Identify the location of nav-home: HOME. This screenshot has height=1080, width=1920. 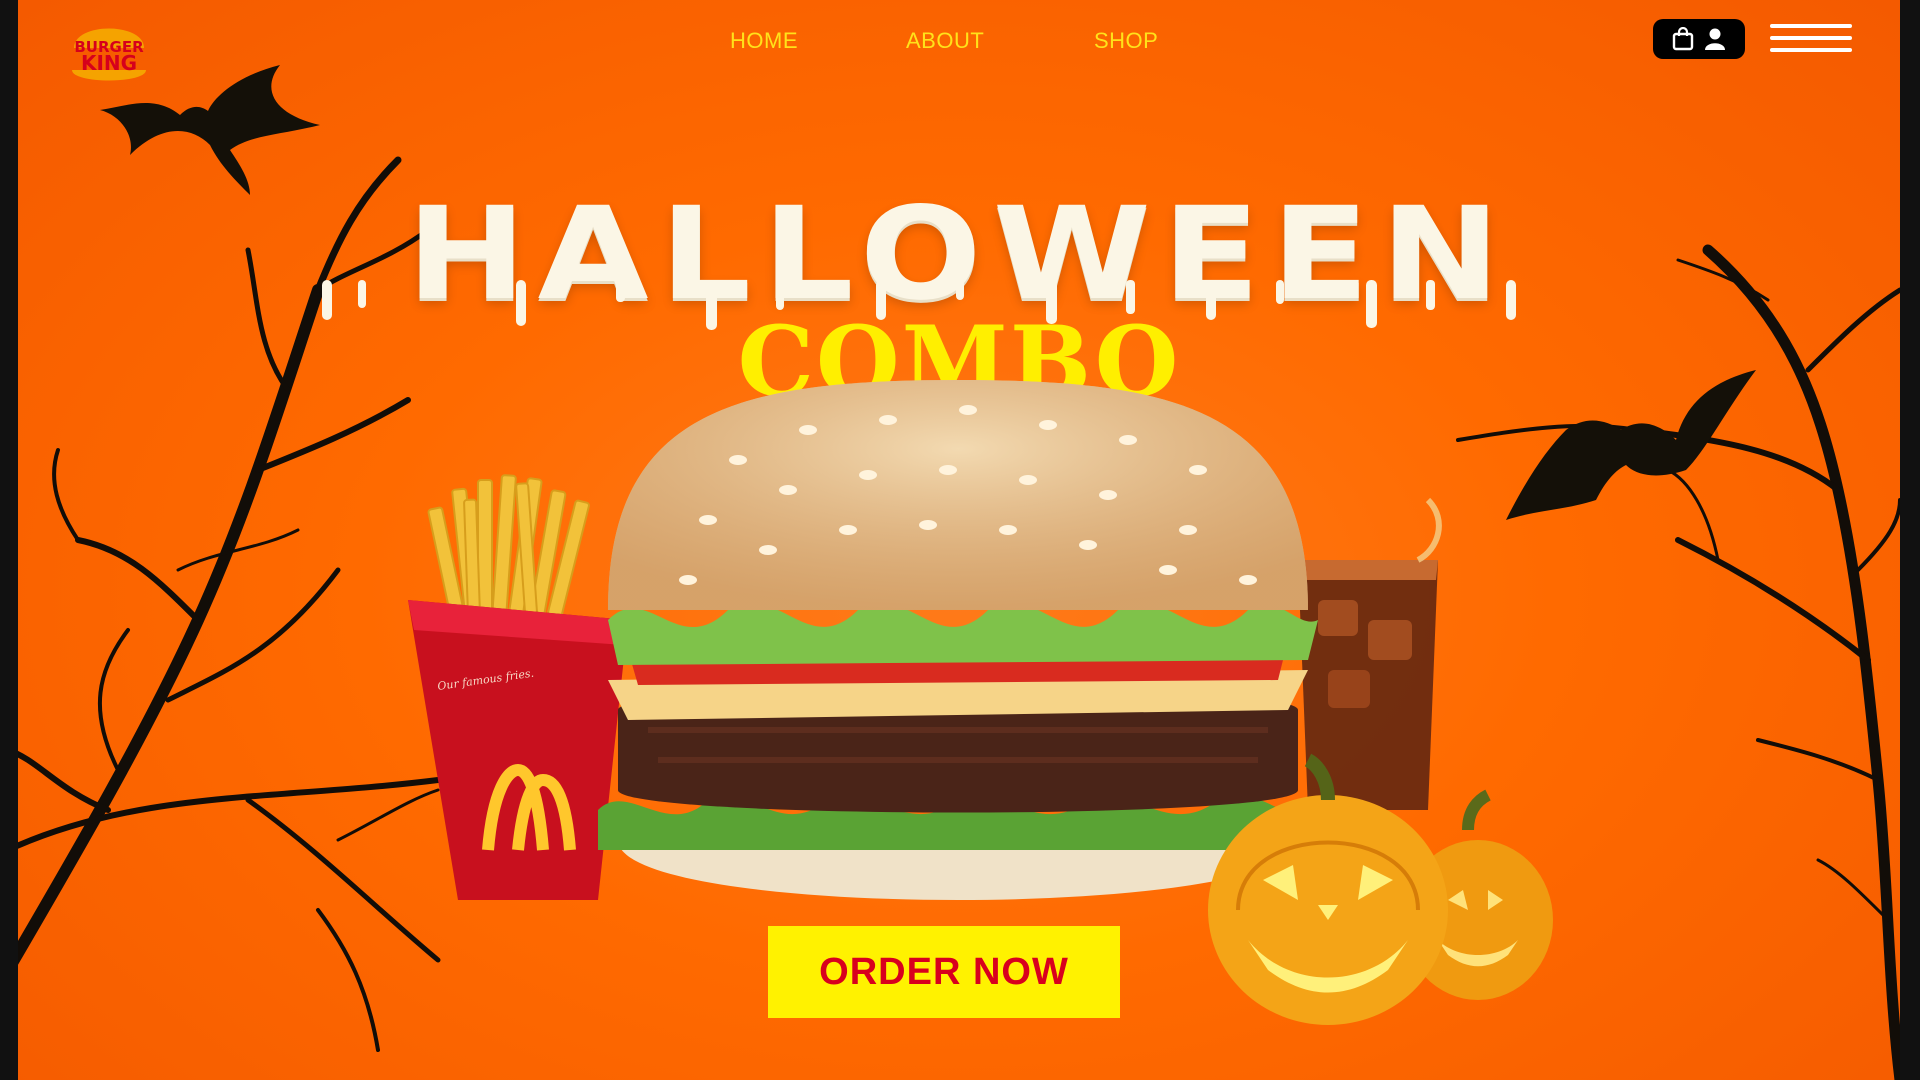
(764, 41).